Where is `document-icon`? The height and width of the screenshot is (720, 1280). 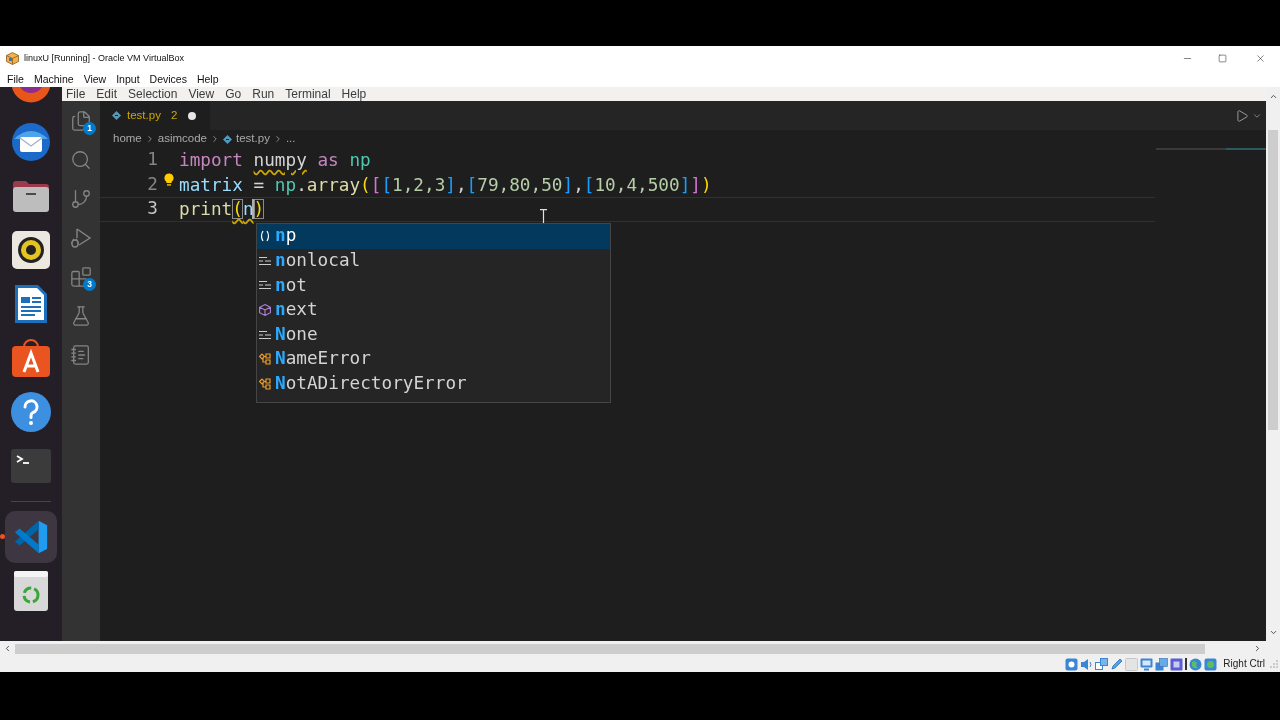
document-icon is located at coordinates (31, 304).